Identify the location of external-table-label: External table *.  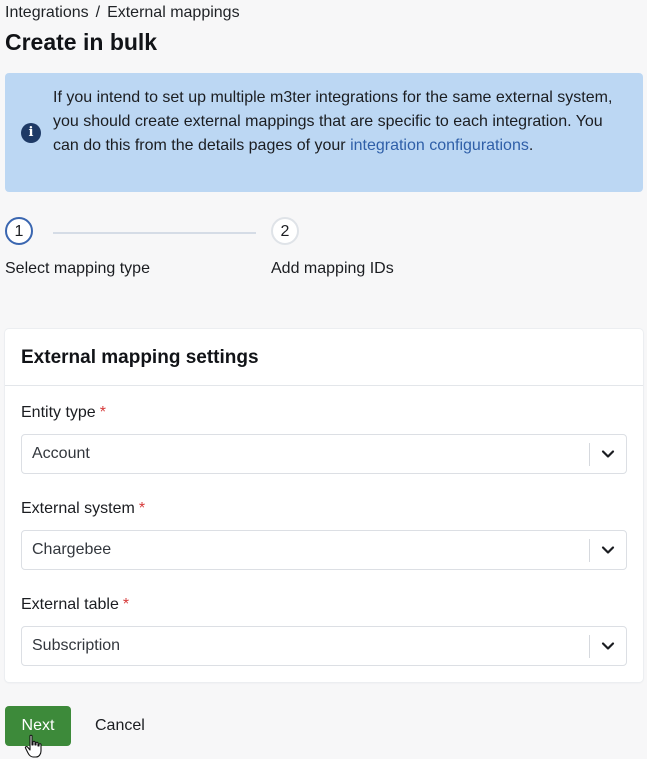
(75, 605).